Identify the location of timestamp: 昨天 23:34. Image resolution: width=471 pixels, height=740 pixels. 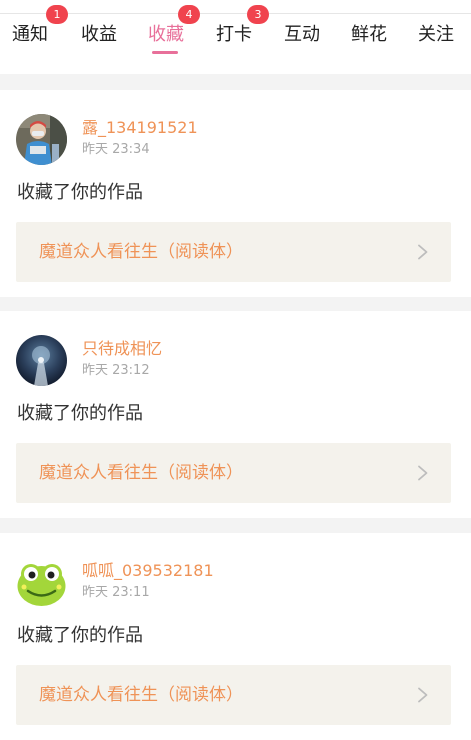
(116, 149).